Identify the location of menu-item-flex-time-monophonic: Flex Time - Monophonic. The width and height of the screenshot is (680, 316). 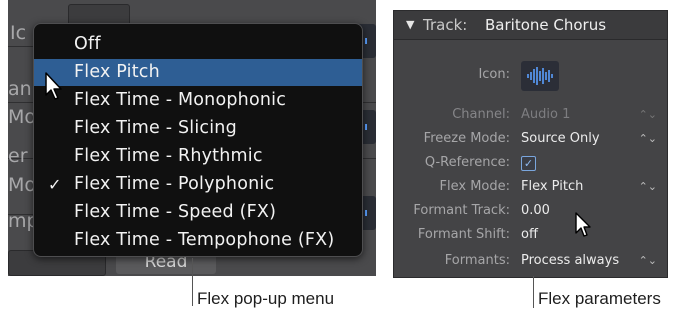
(198, 100).